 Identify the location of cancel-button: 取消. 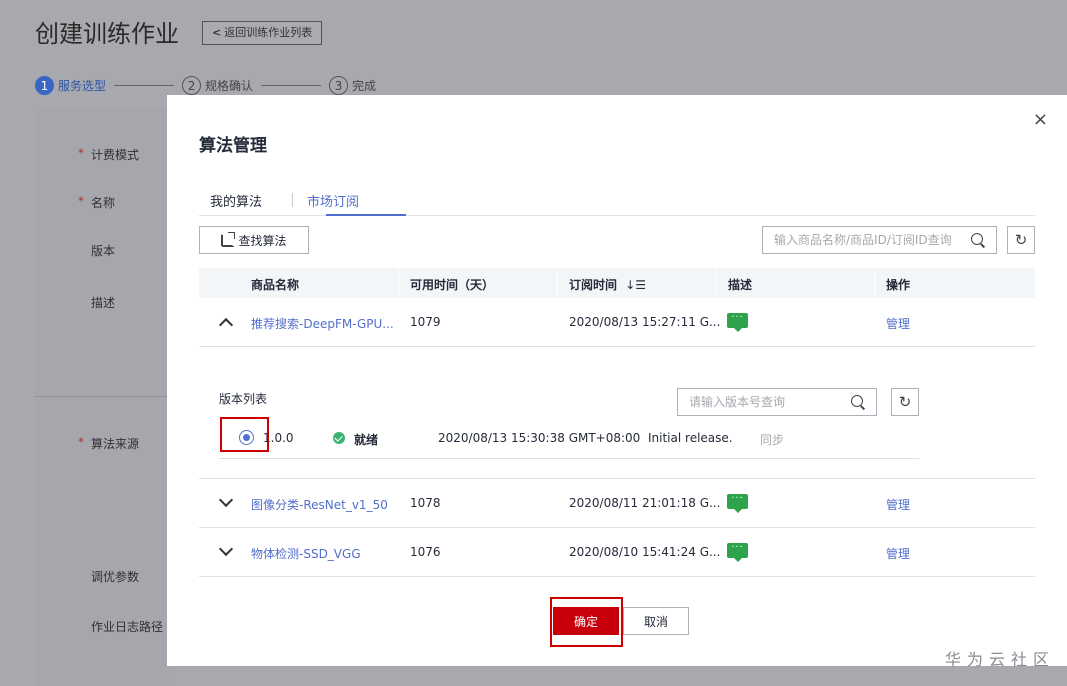
(656, 621).